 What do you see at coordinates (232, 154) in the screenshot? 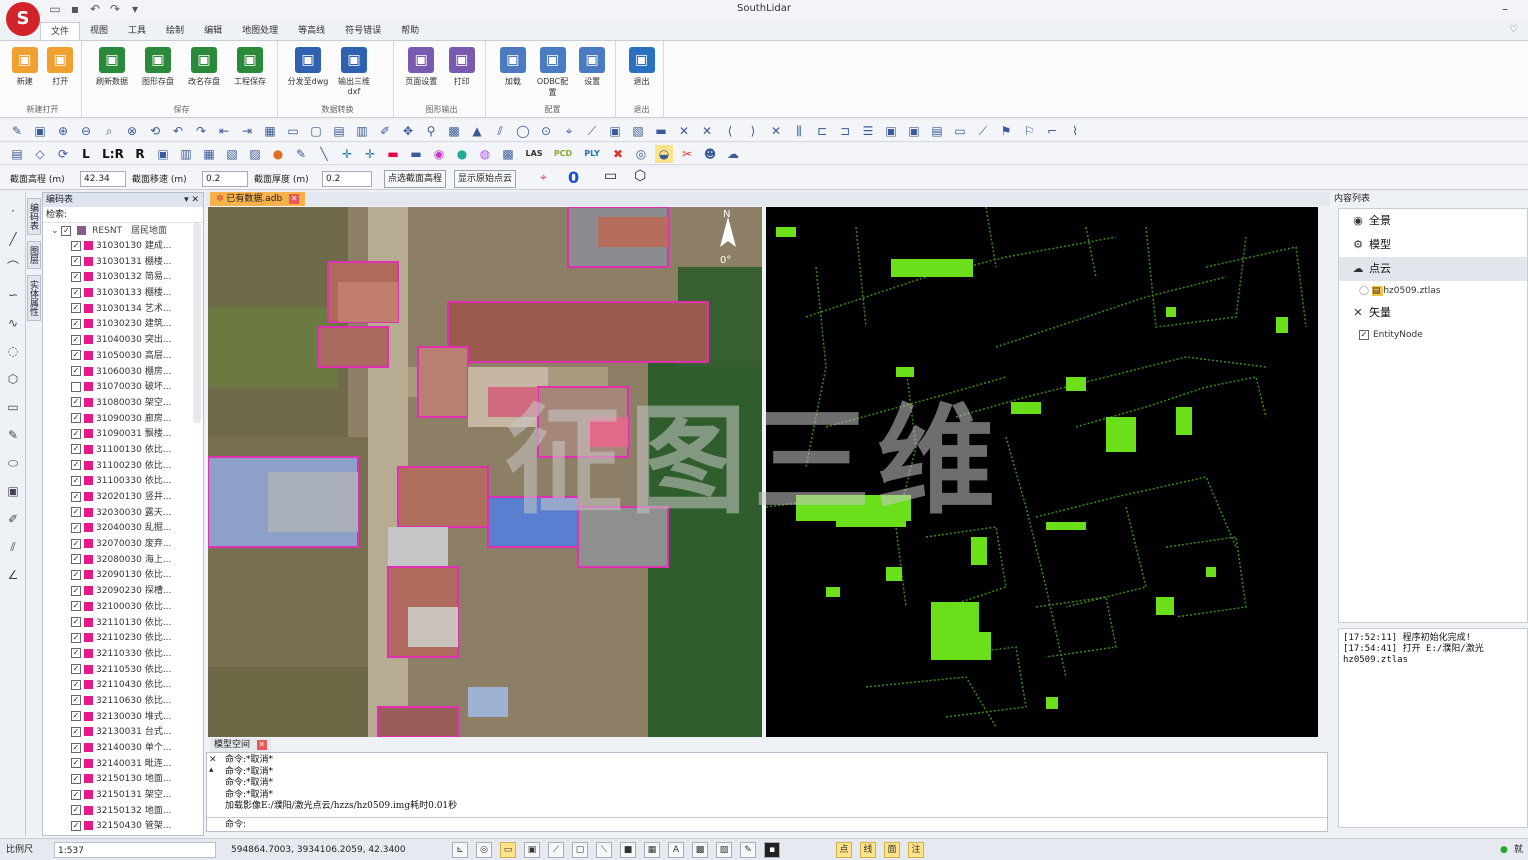
I see `box3-icon: ▧` at bounding box center [232, 154].